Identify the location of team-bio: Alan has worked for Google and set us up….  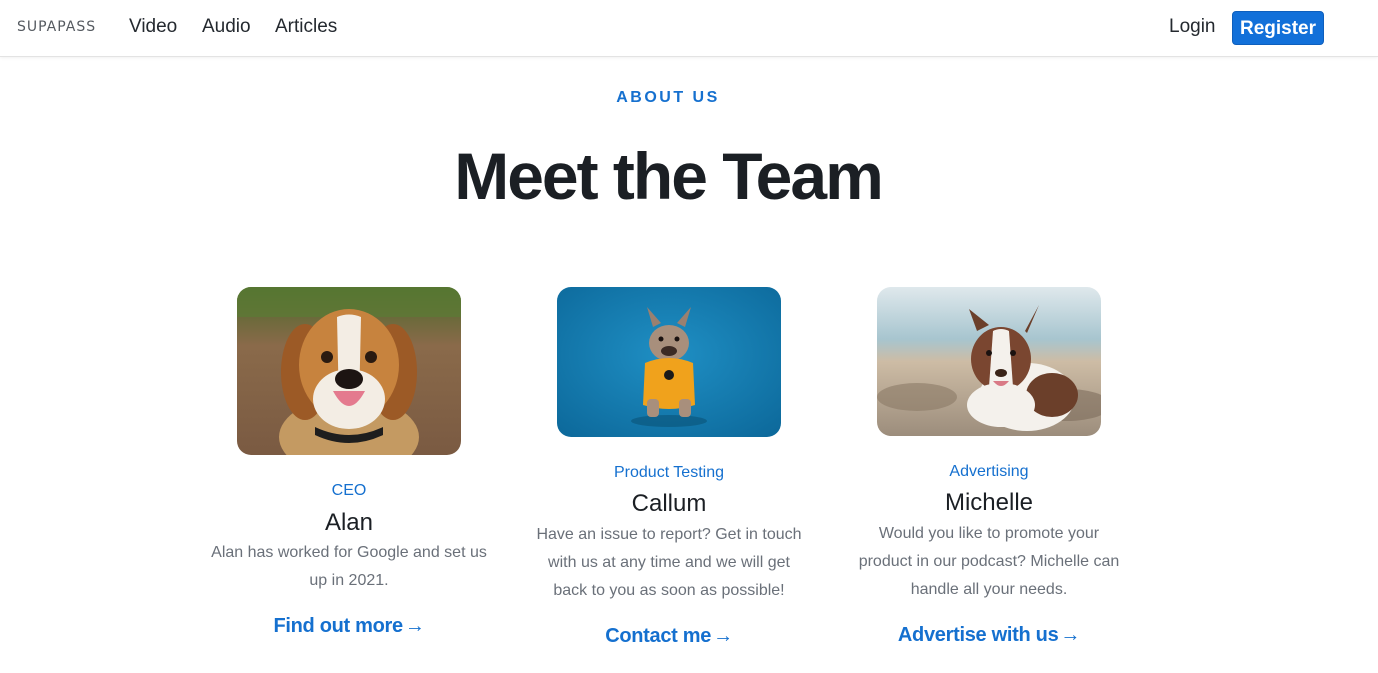
(349, 566).